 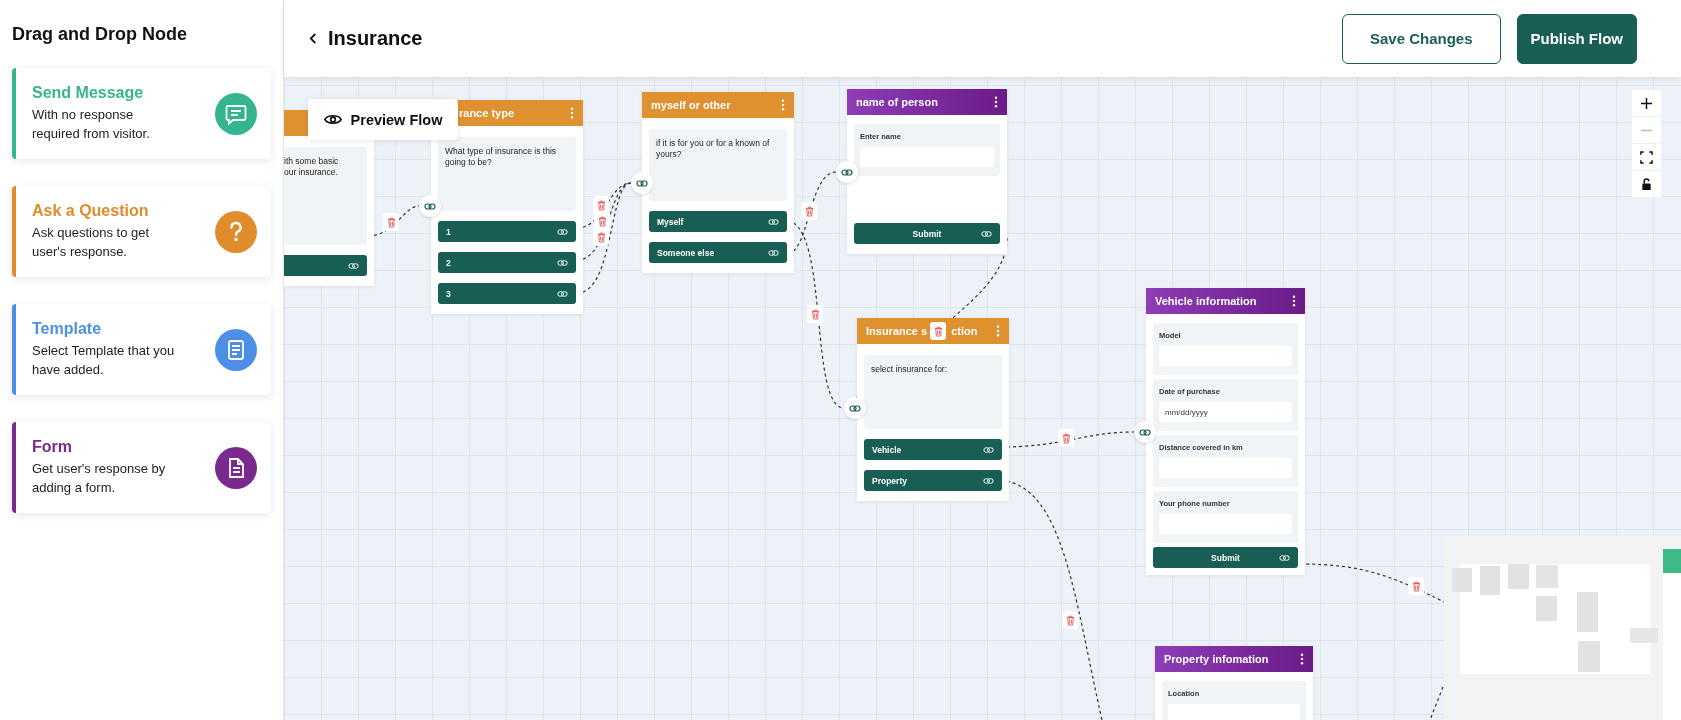 I want to click on form-icon, so click(x=236, y=467).